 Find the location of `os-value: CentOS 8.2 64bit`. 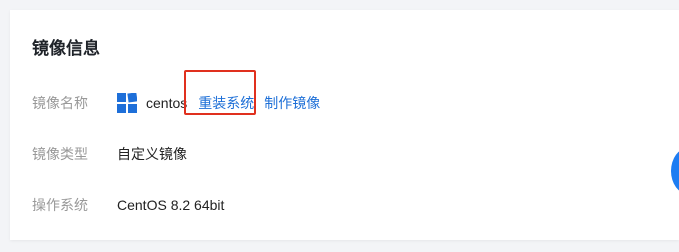

os-value: CentOS 8.2 64bit is located at coordinates (171, 205).